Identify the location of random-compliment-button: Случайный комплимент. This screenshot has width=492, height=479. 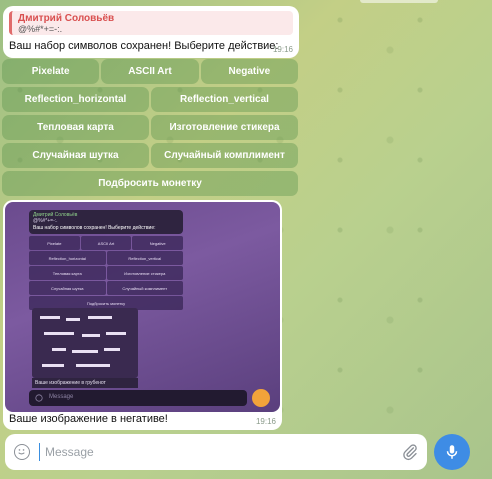
(224, 155).